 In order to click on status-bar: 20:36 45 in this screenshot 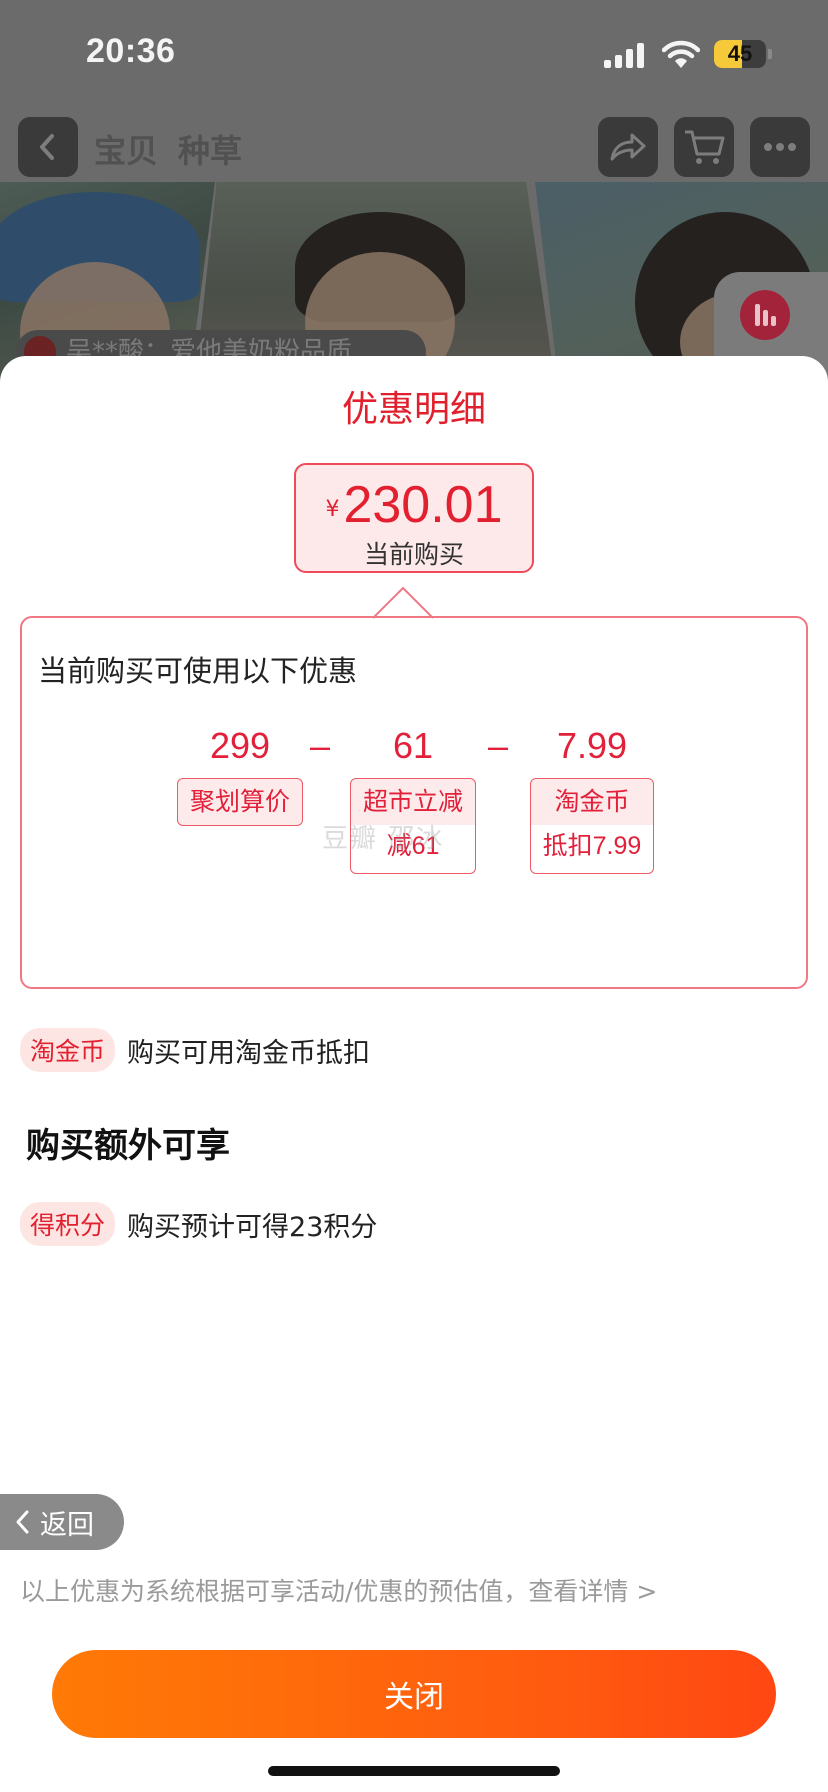, I will do `click(414, 50)`.